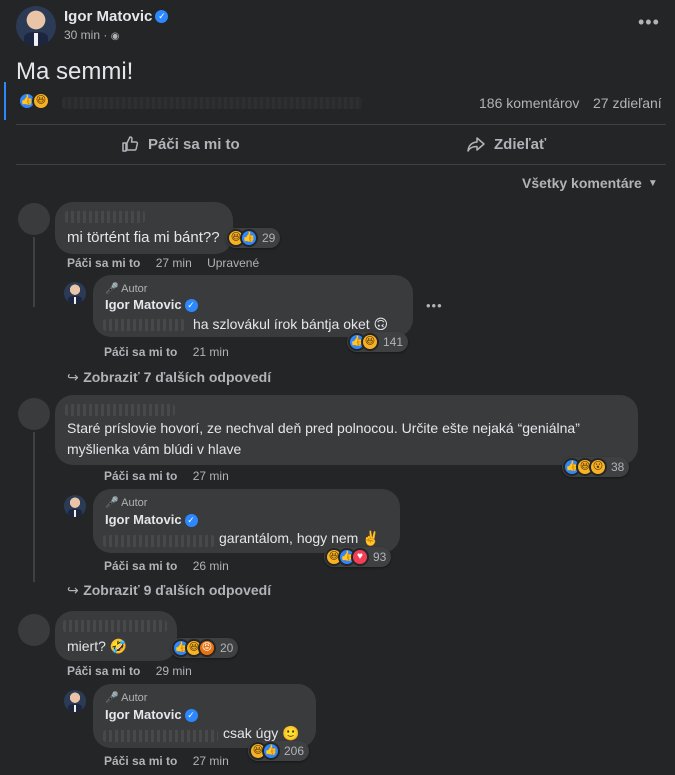  I want to click on post-time: 30 min, so click(82, 35).